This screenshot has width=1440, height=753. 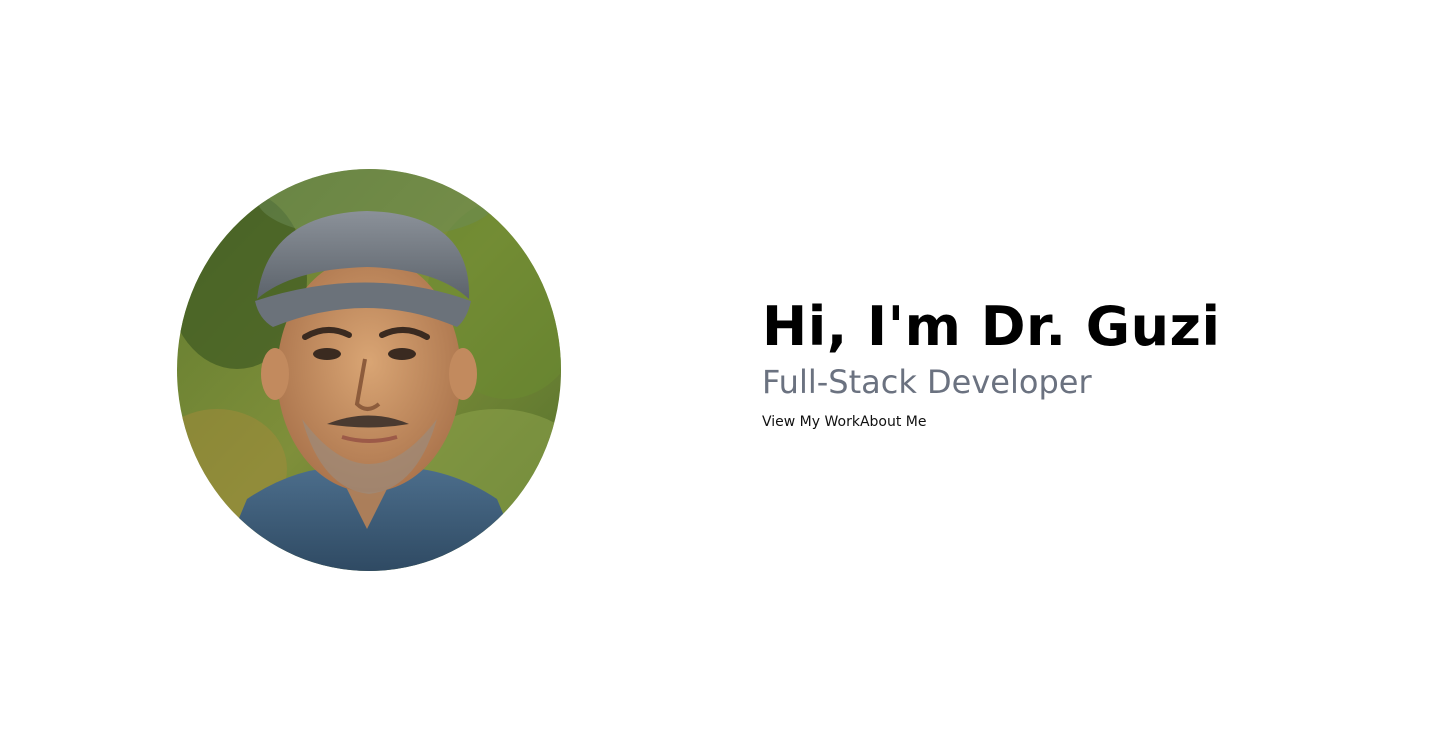 What do you see at coordinates (1072, 422) in the screenshot?
I see `hero-links: View My WorkAbout Me` at bounding box center [1072, 422].